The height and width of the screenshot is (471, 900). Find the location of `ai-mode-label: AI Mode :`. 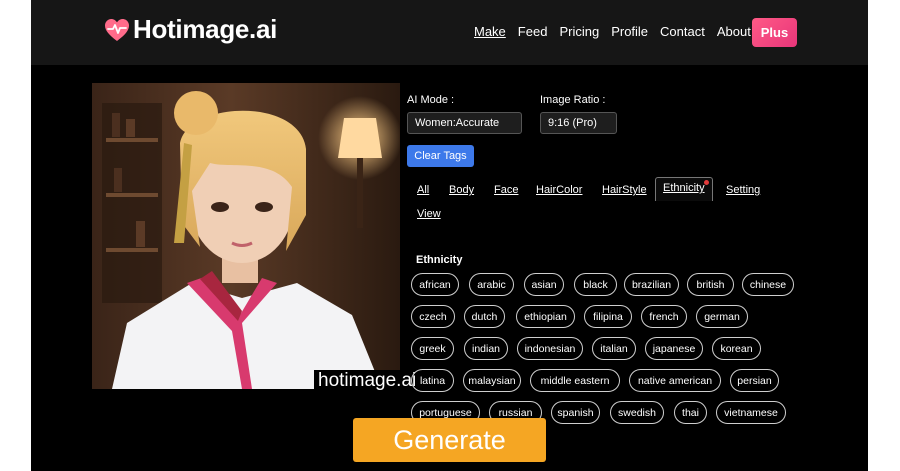

ai-mode-label: AI Mode : is located at coordinates (431, 100).